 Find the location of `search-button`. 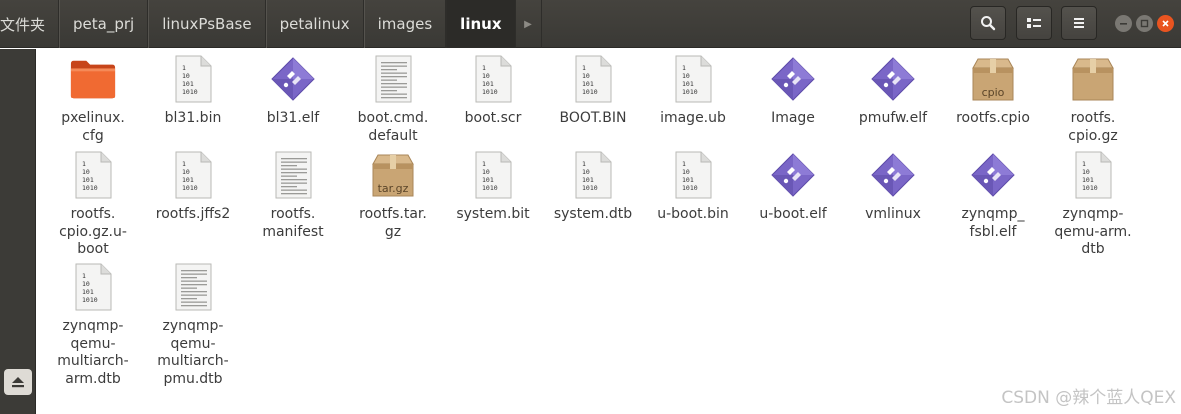

search-button is located at coordinates (988, 23).